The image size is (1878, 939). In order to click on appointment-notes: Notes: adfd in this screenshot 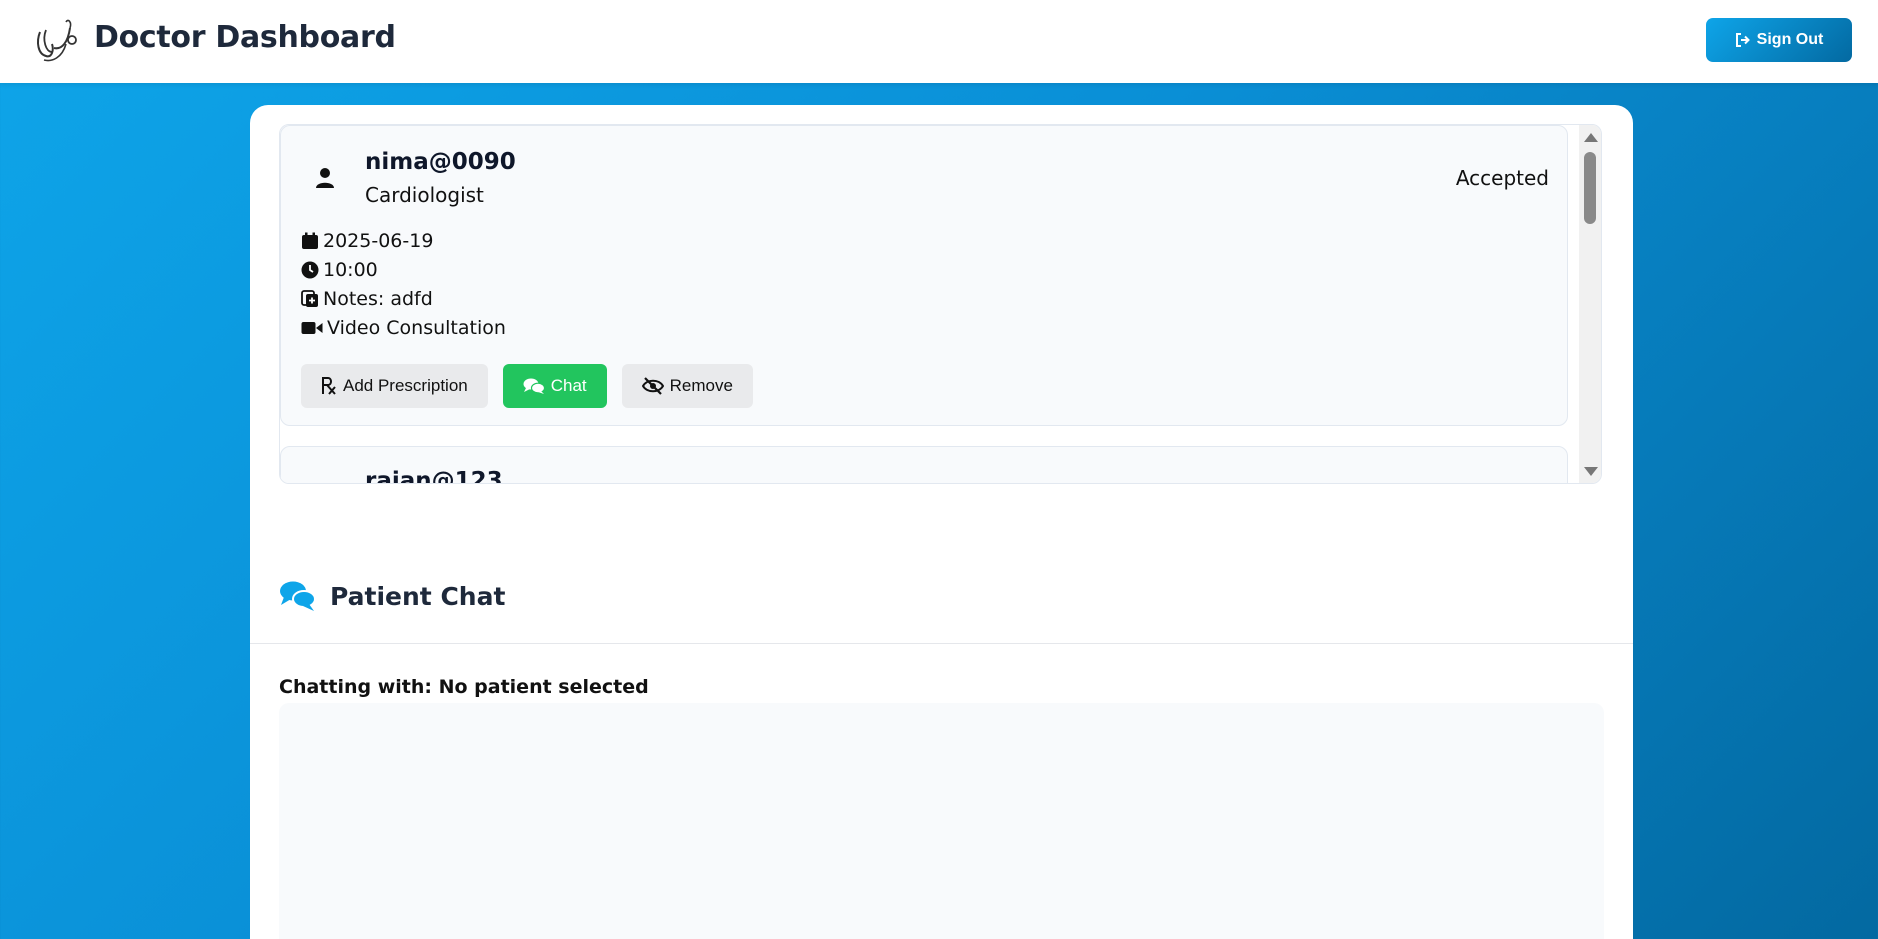, I will do `click(367, 299)`.